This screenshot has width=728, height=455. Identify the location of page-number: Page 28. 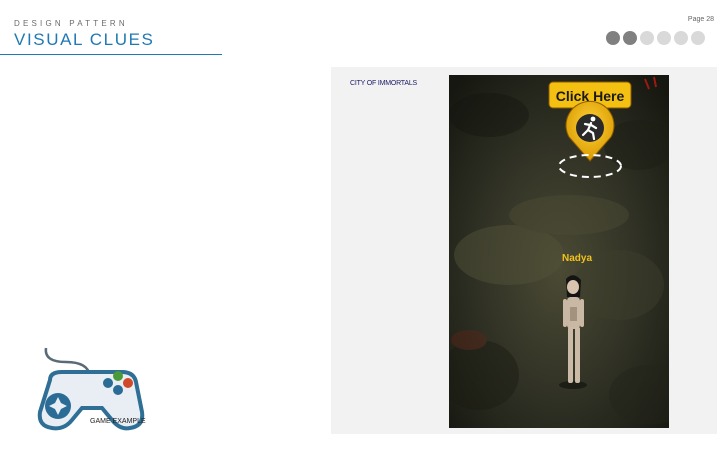
(700, 19).